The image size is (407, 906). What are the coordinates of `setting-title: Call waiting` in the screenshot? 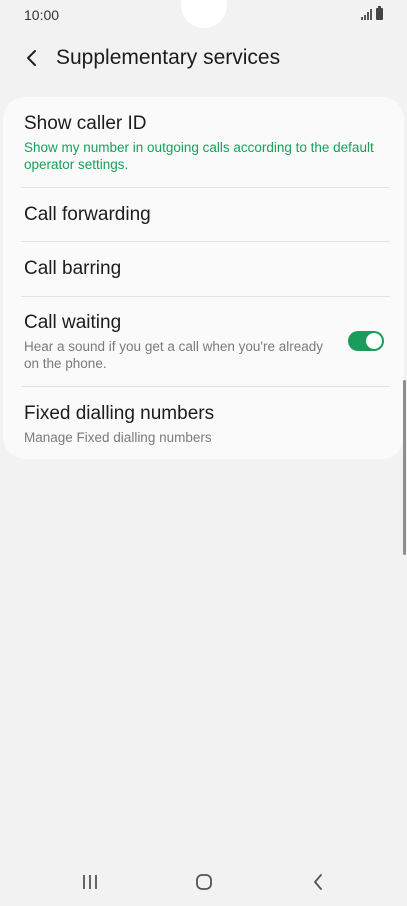 It's located at (73, 322).